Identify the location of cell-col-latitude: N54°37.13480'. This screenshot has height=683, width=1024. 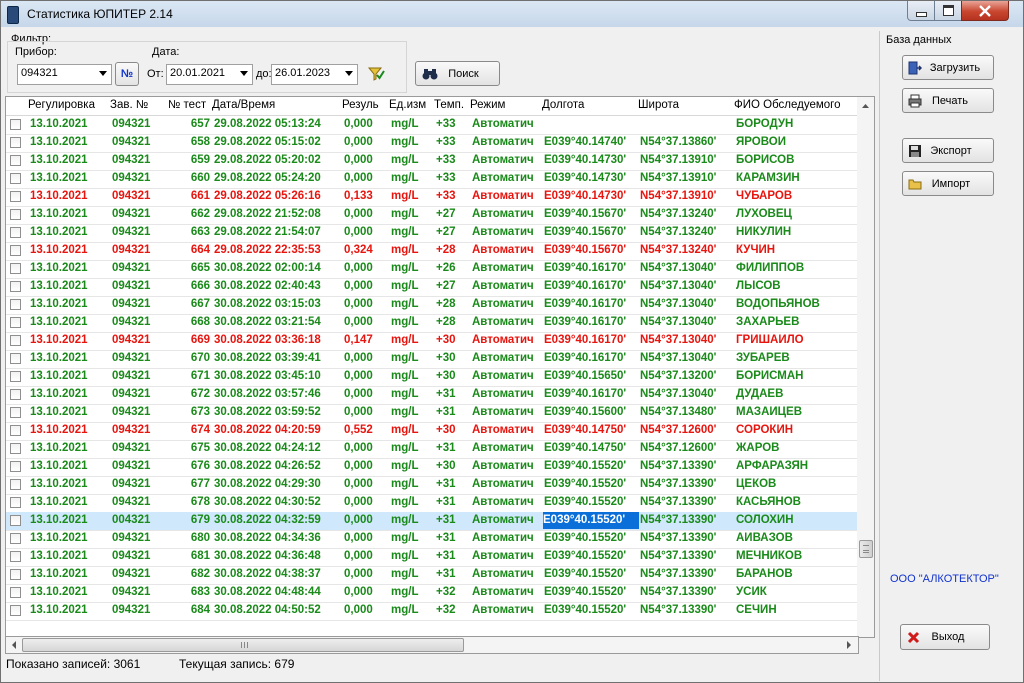
(678, 412).